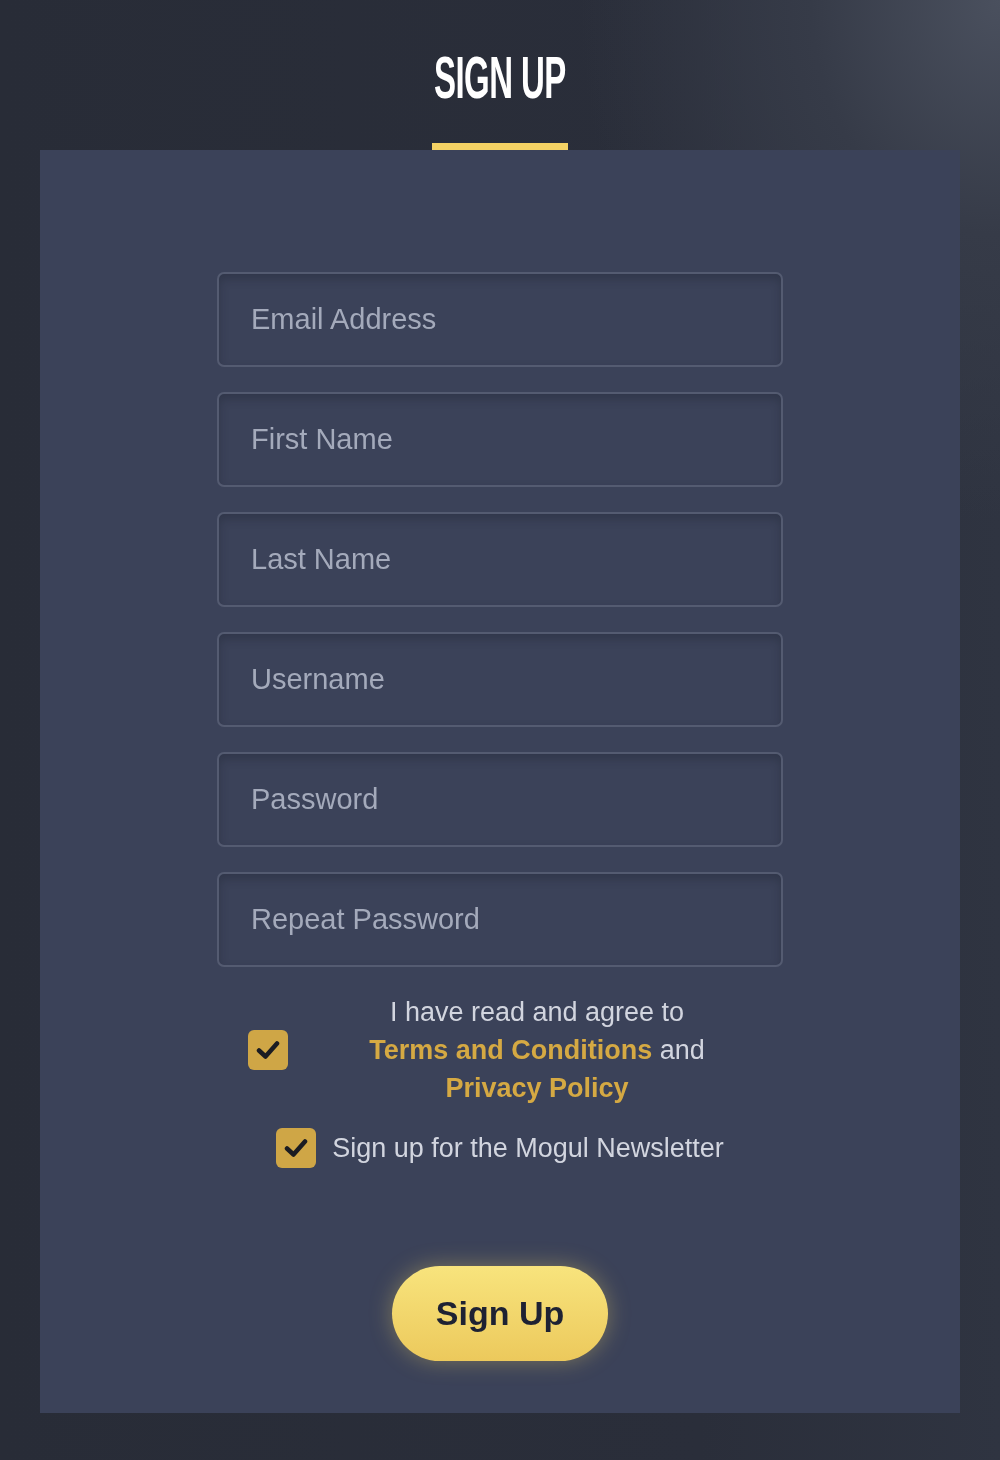 The image size is (1000, 1460). What do you see at coordinates (528, 1148) in the screenshot?
I see `agreement-text: Sign up for the Mogul Newsletter` at bounding box center [528, 1148].